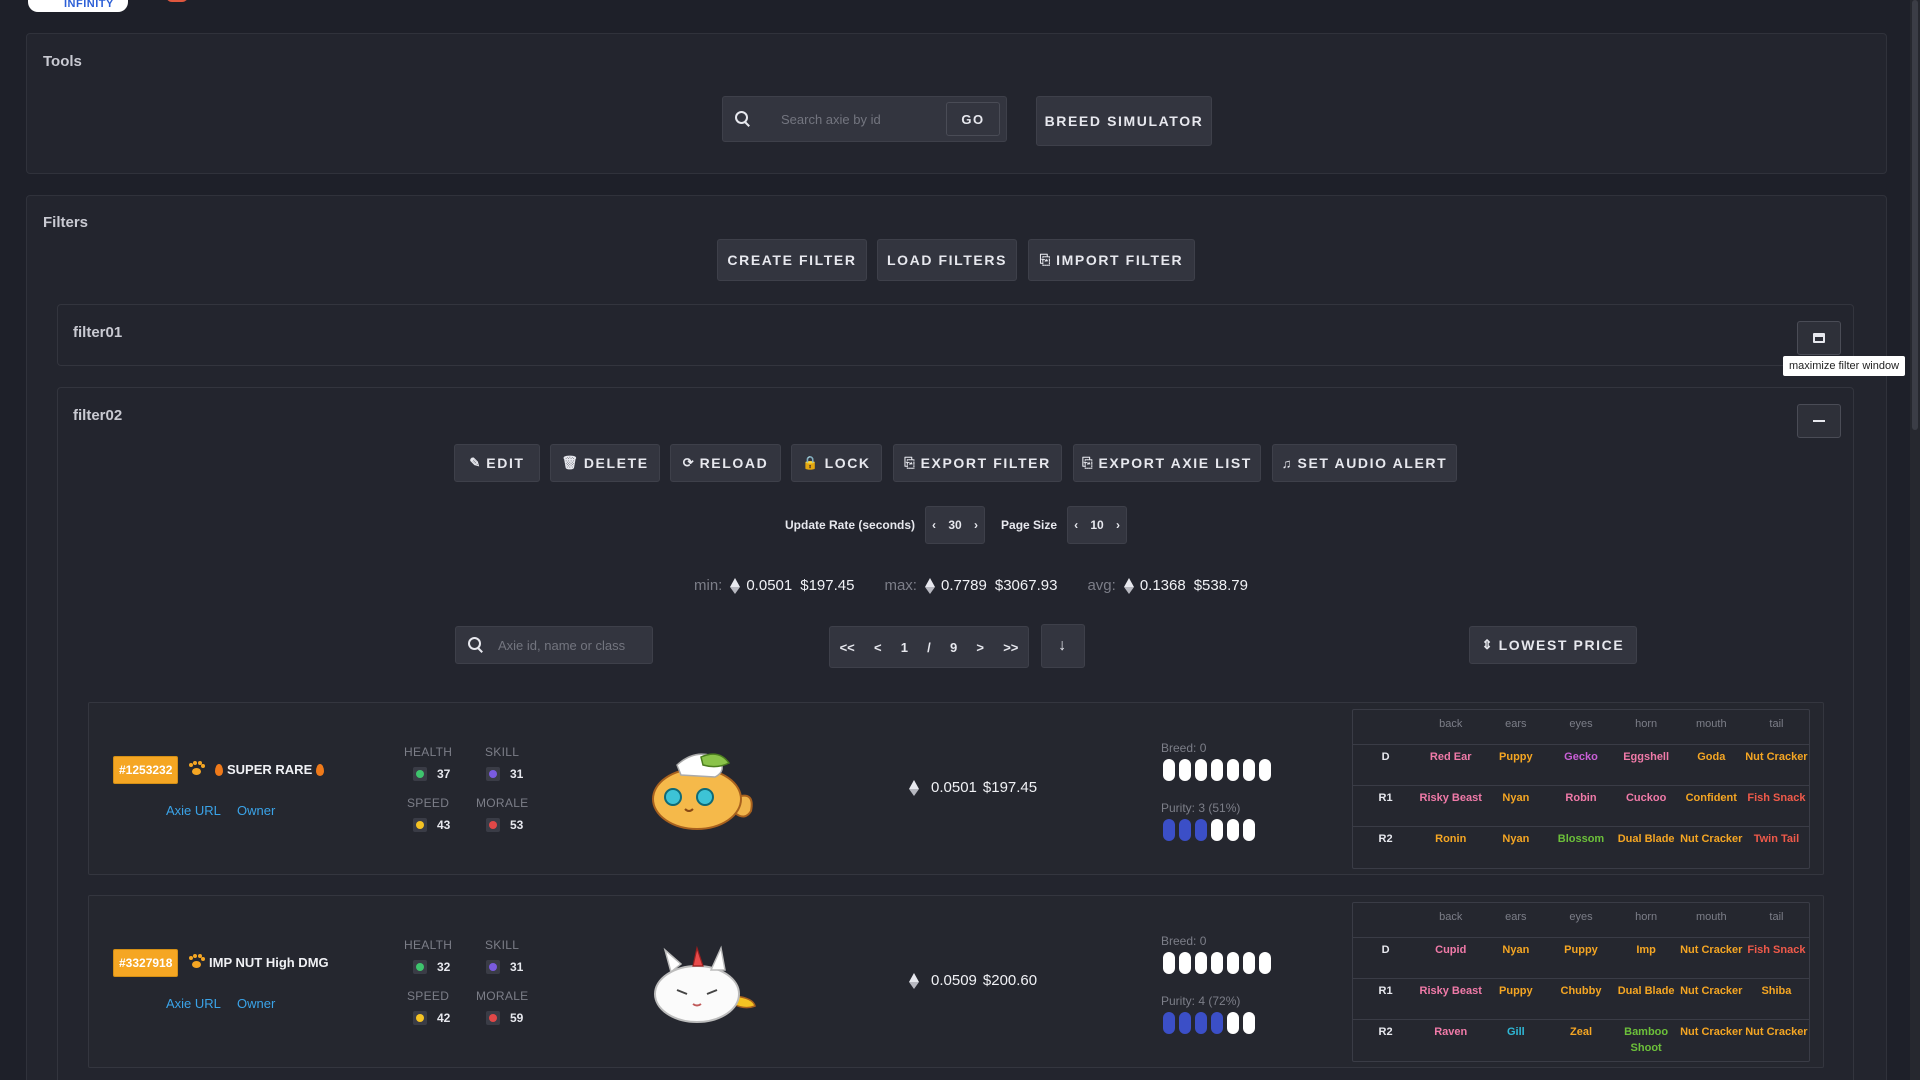 The height and width of the screenshot is (1080, 1920). What do you see at coordinates (705, 984) in the screenshot?
I see `axie-image` at bounding box center [705, 984].